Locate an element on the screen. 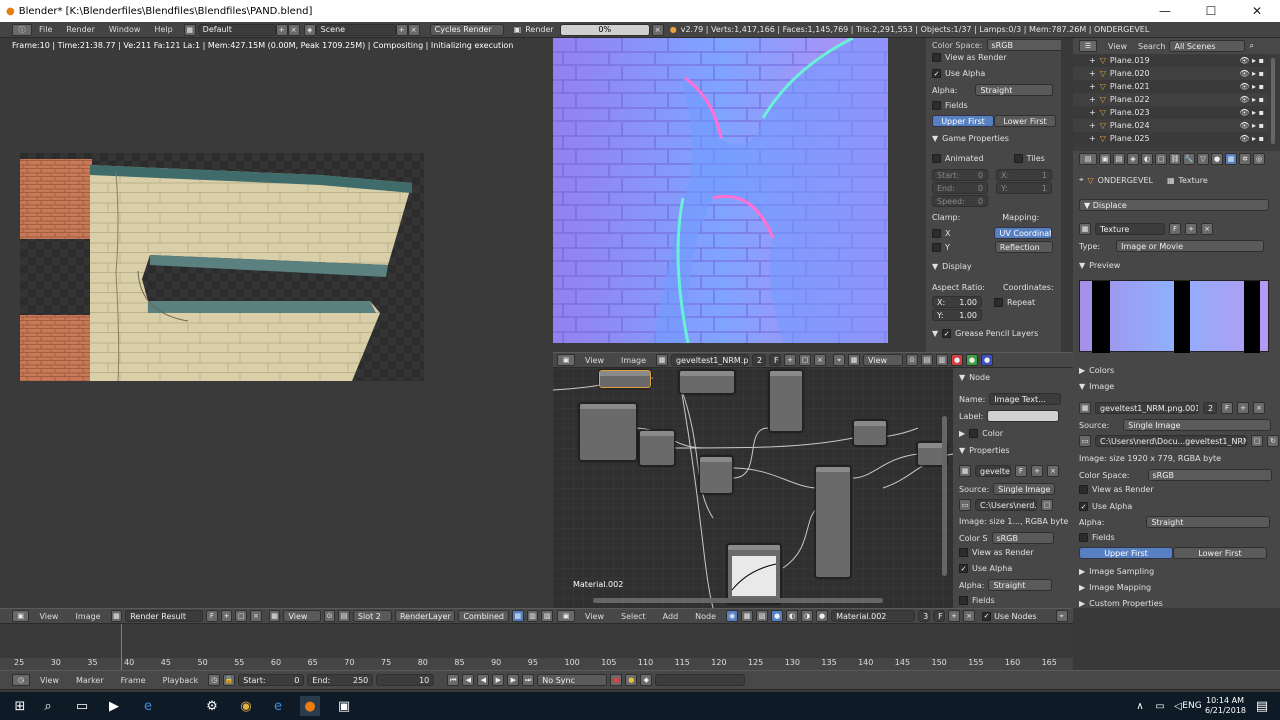 The image size is (1280, 720). fake-user-icon: F is located at coordinates (1021, 471).